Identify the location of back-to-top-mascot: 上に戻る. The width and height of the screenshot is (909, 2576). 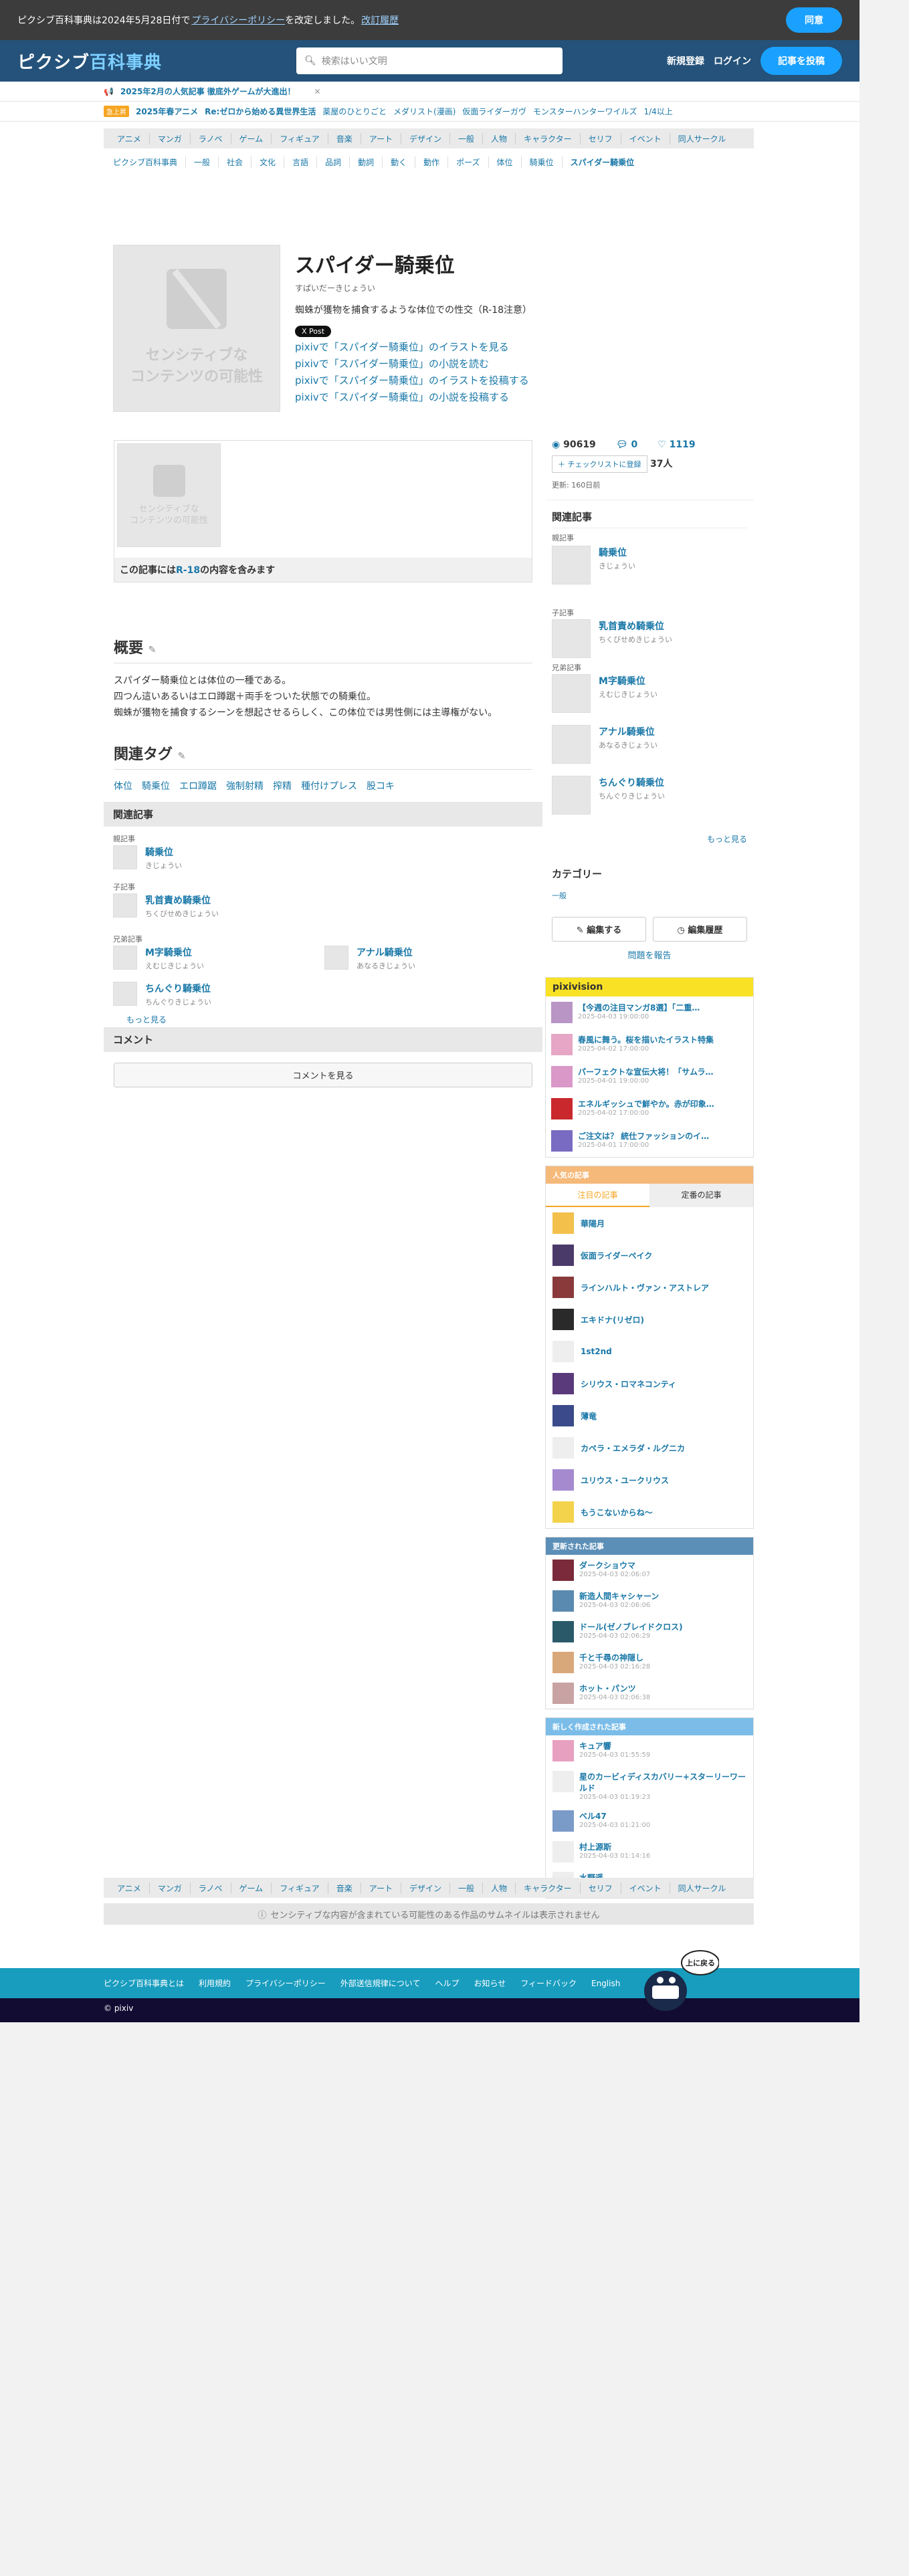
(679, 1980).